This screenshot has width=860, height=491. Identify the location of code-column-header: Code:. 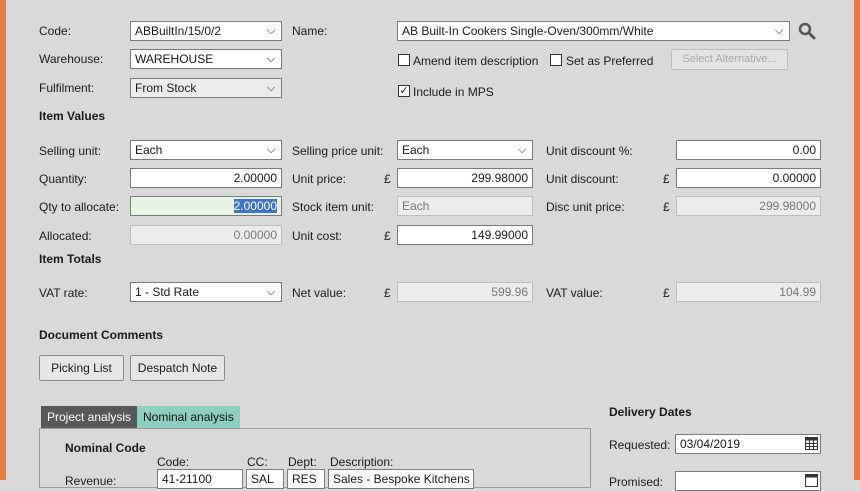
(173, 462).